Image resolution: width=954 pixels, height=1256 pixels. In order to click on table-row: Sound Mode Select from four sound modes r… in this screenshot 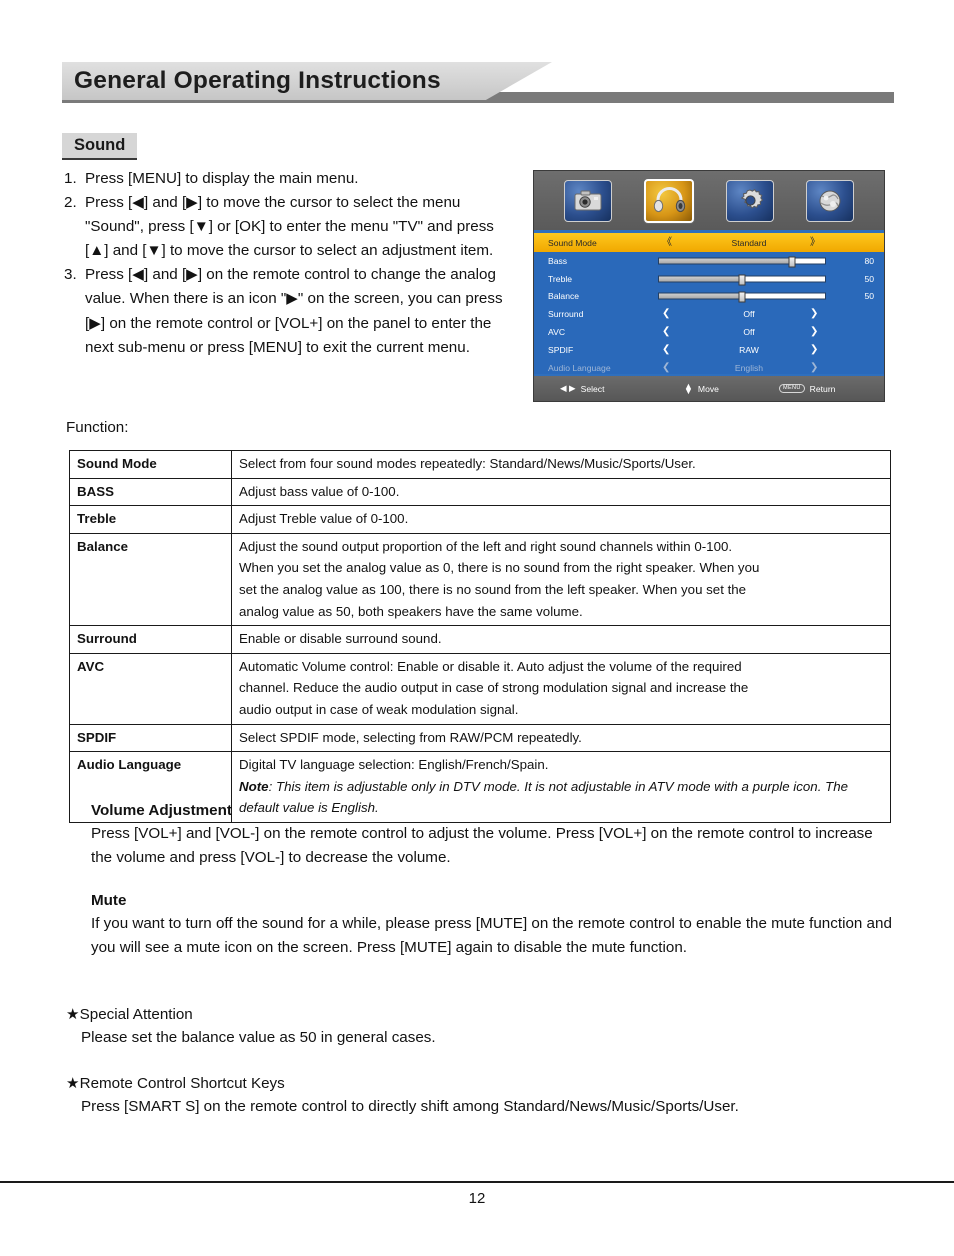, I will do `click(480, 464)`.